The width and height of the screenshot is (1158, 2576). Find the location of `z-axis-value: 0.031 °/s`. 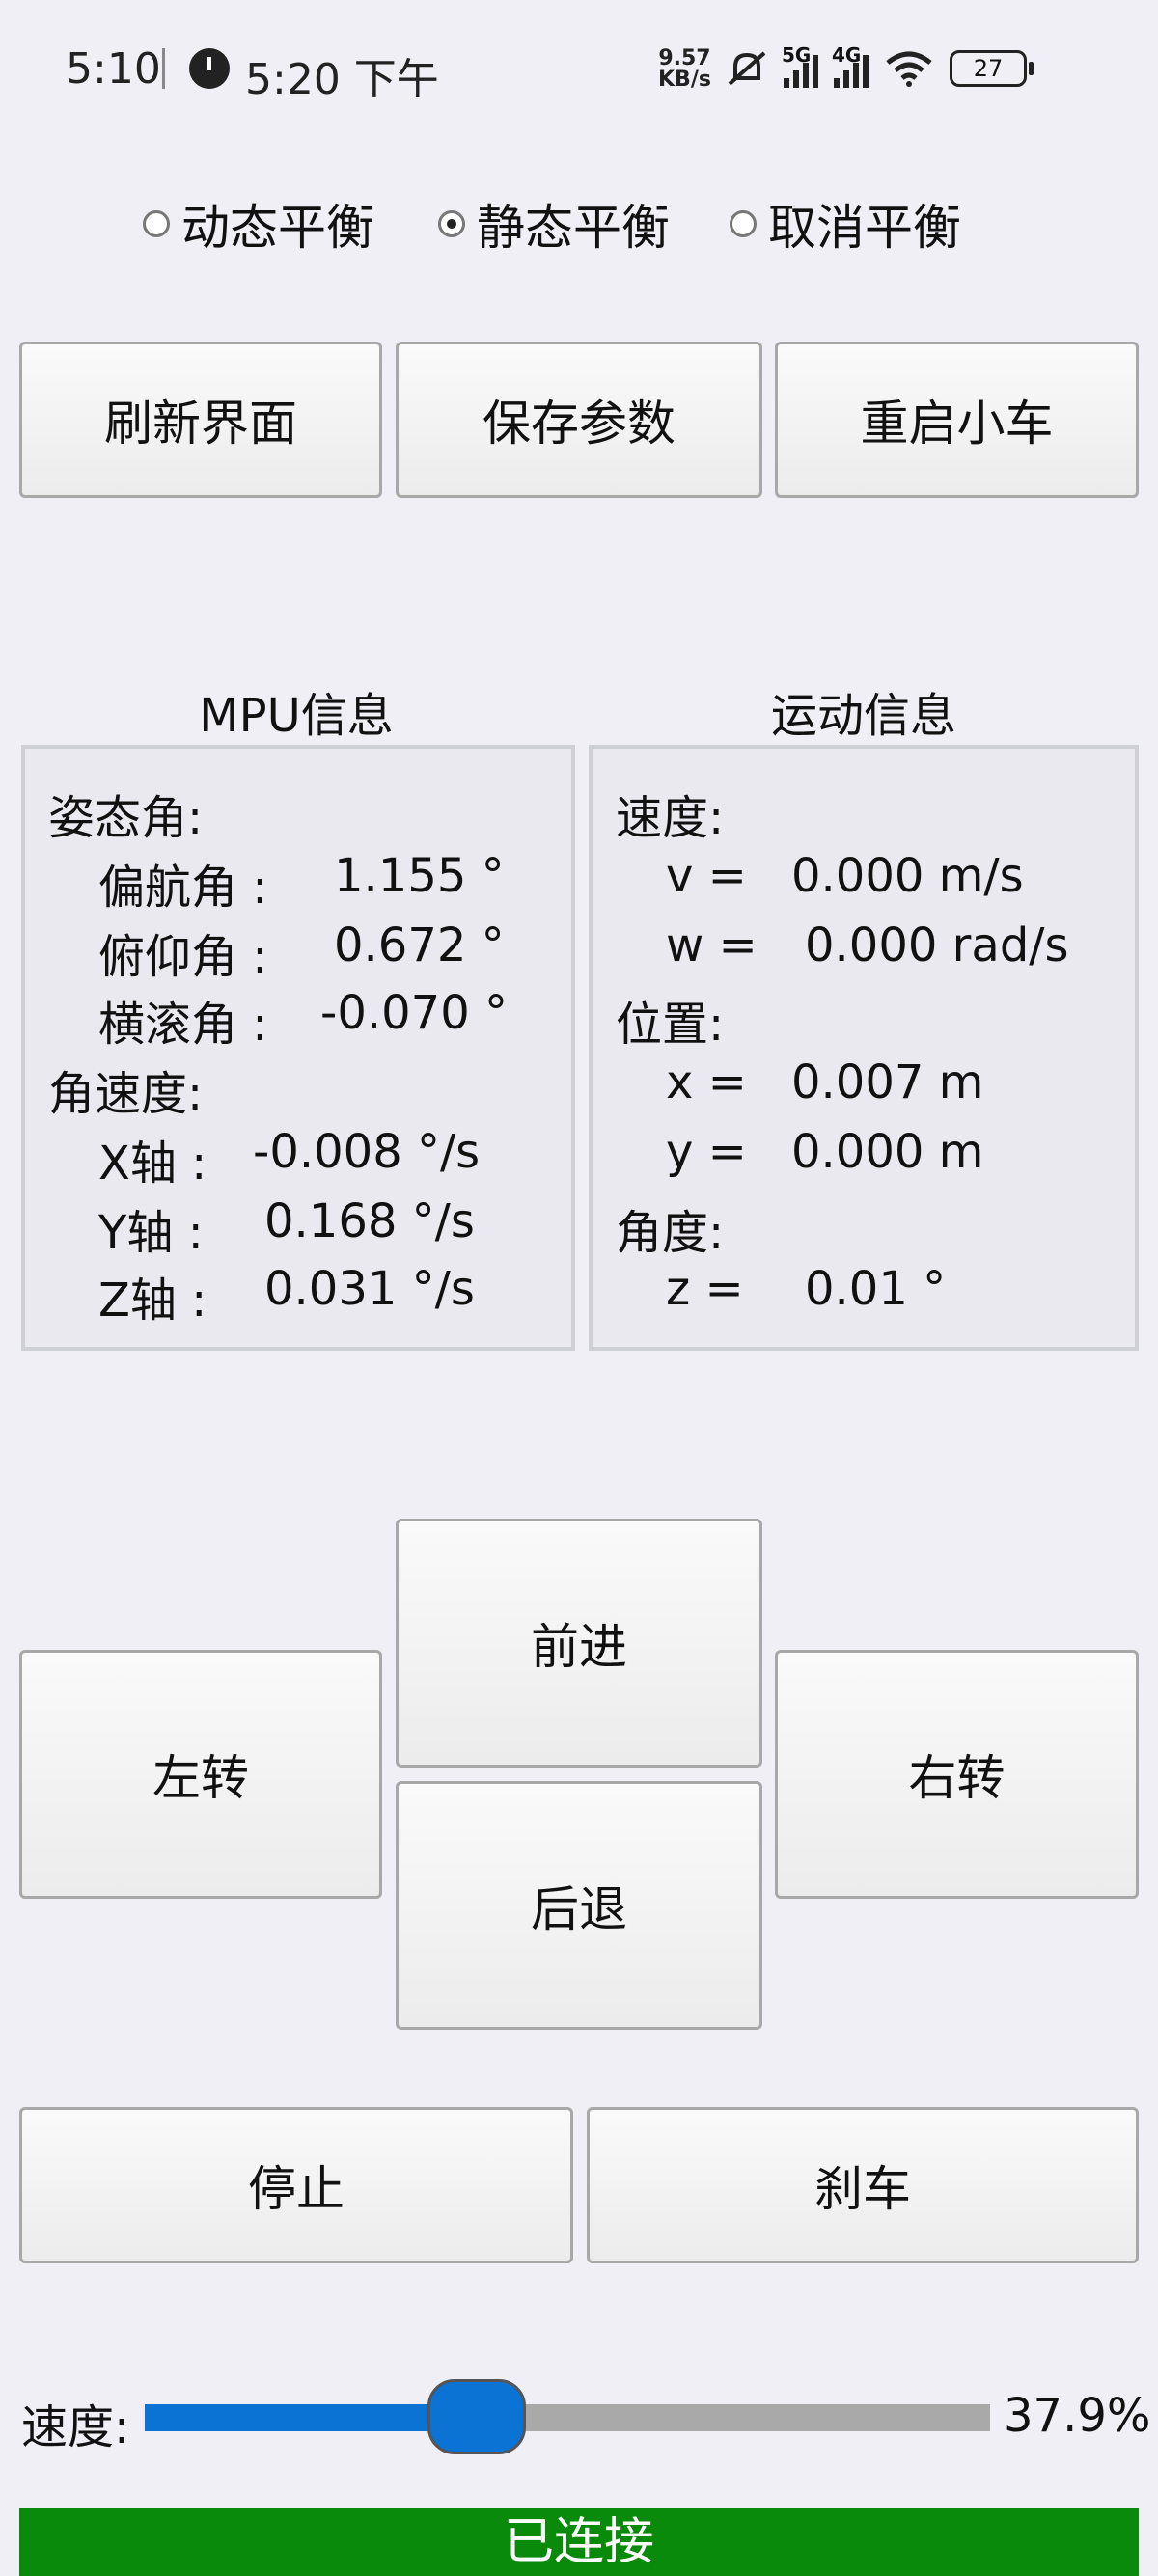

z-axis-value: 0.031 °/s is located at coordinates (369, 1289).